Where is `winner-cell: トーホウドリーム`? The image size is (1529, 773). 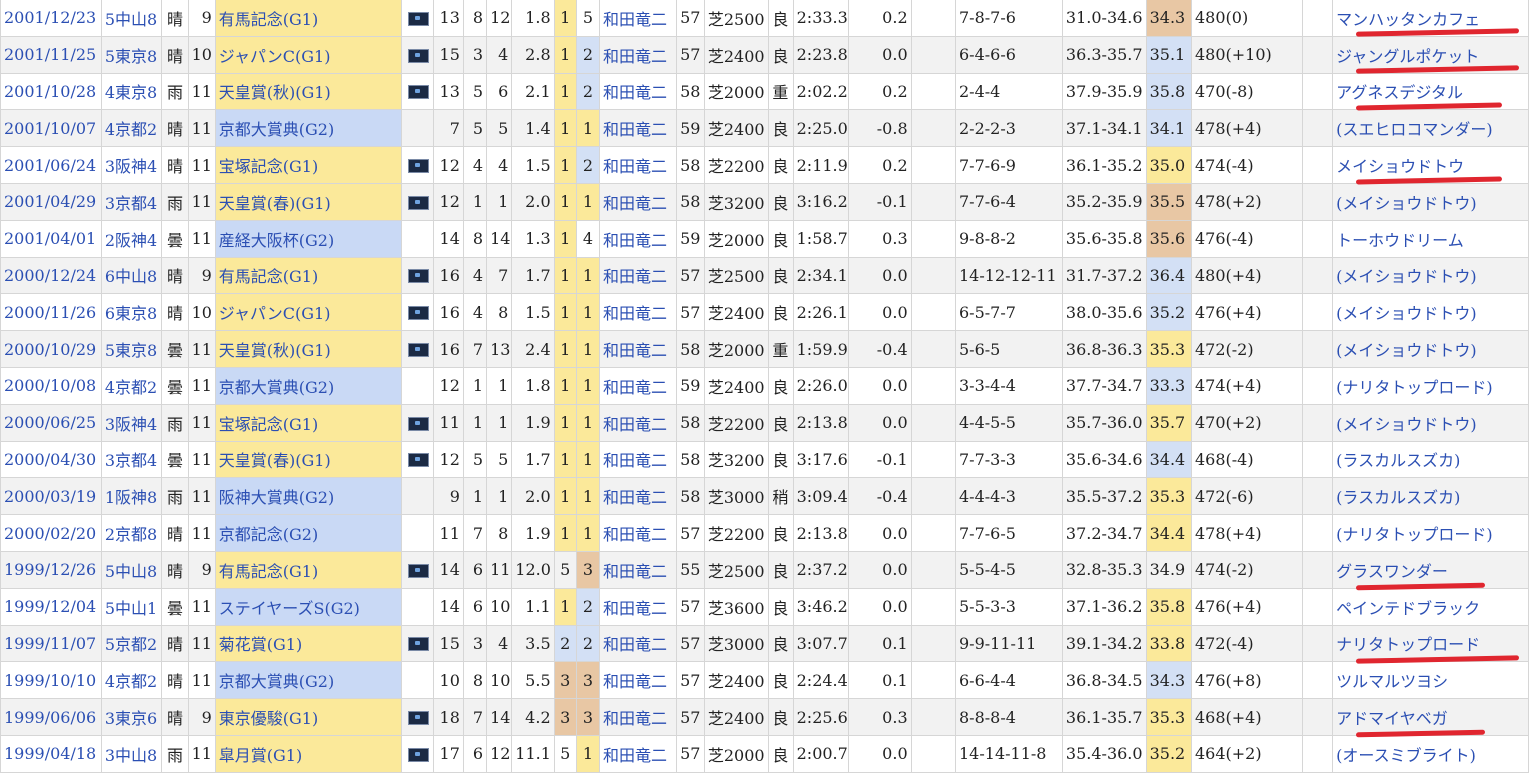
winner-cell: トーホウドリーム is located at coordinates (1430, 238).